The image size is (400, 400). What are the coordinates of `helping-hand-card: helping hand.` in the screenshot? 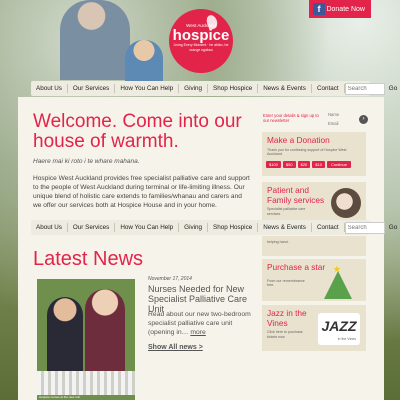 It's located at (314, 246).